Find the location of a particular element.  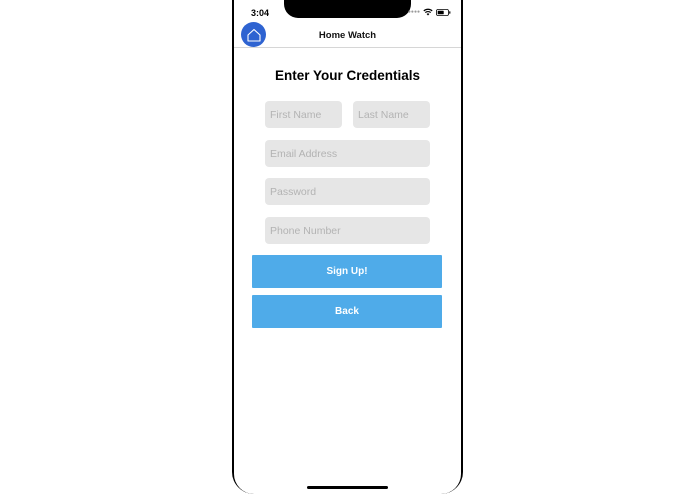

status-icons: ●●●● is located at coordinates (429, 12).